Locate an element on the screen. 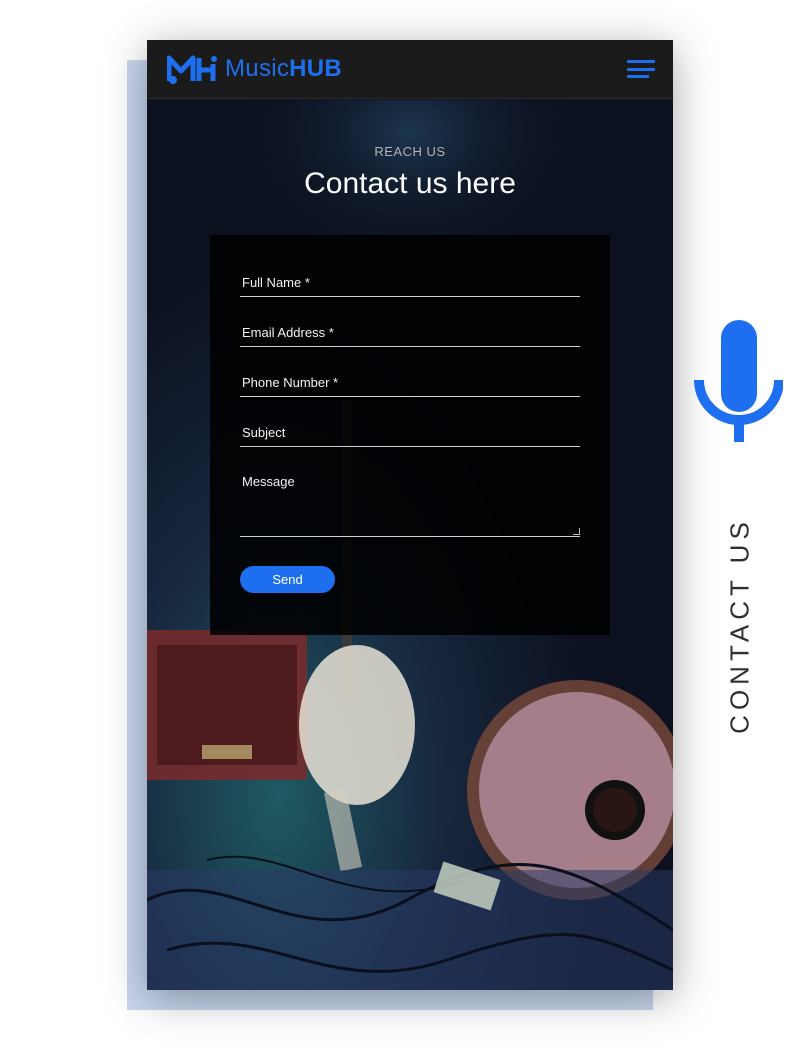  full-name-field-wrapper is located at coordinates (410, 285).